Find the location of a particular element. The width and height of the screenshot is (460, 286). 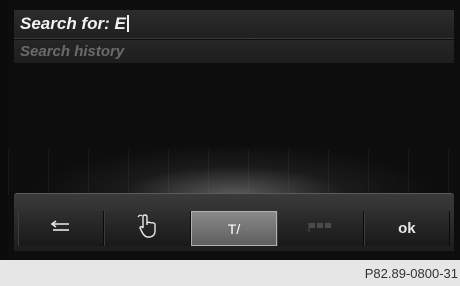

search-field: Search for: E is located at coordinates (234, 24).